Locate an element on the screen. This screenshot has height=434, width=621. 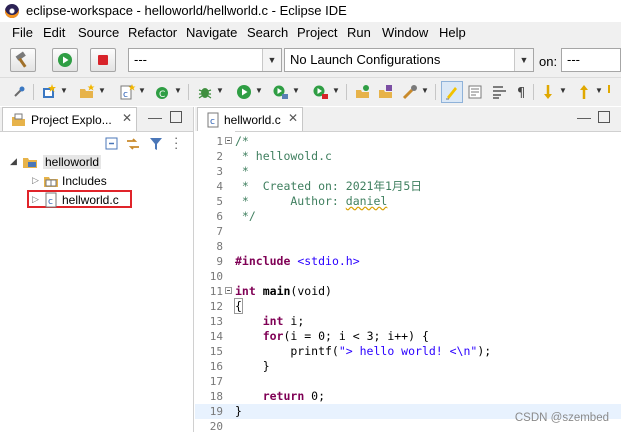
tab-project-explorer: Project Explo... ✕ is located at coordinates (69, 119).